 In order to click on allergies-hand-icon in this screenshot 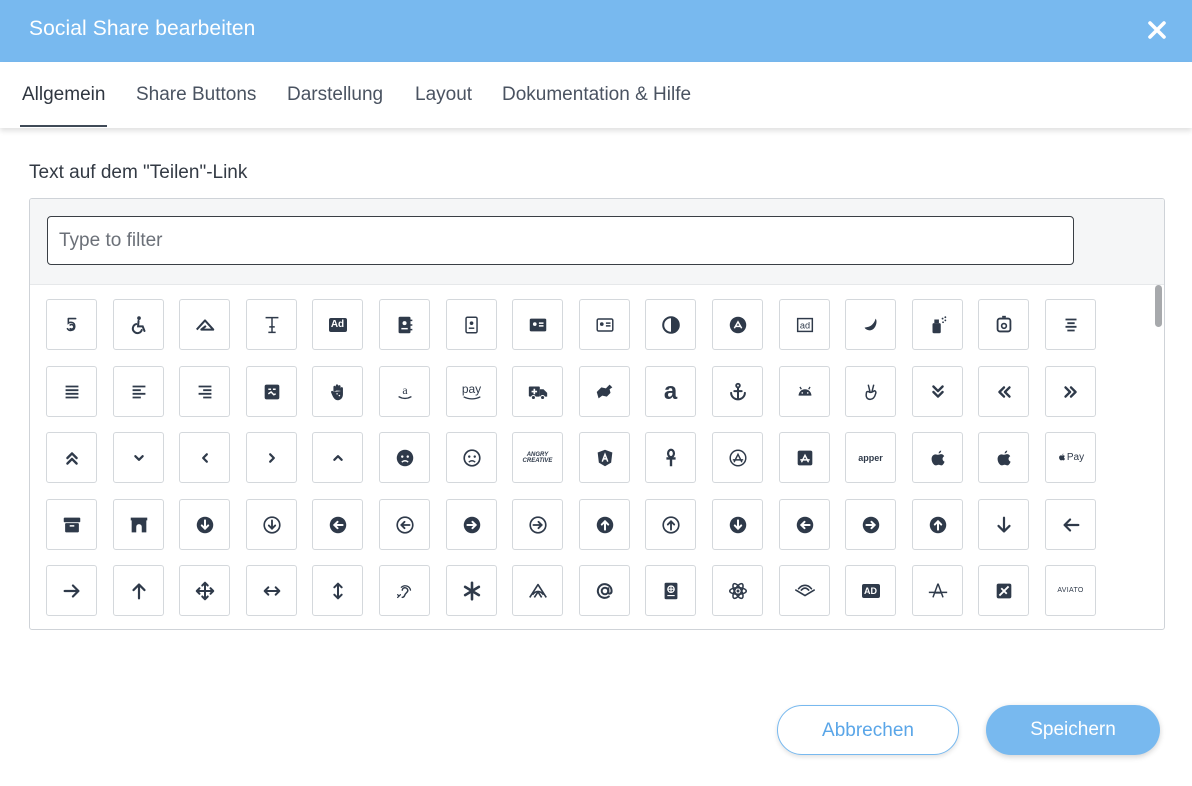, I will do `click(337, 391)`.